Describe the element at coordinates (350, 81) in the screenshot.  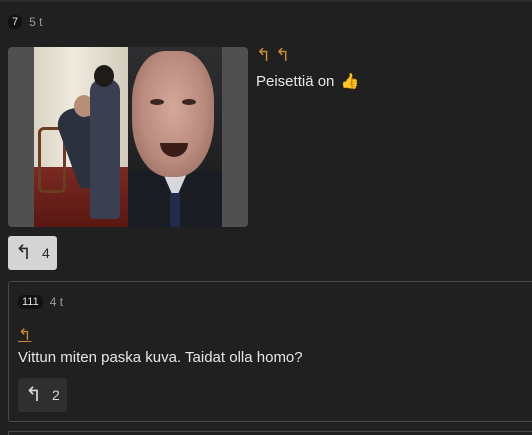
I see `thumbs-up-icon: 👍` at that location.